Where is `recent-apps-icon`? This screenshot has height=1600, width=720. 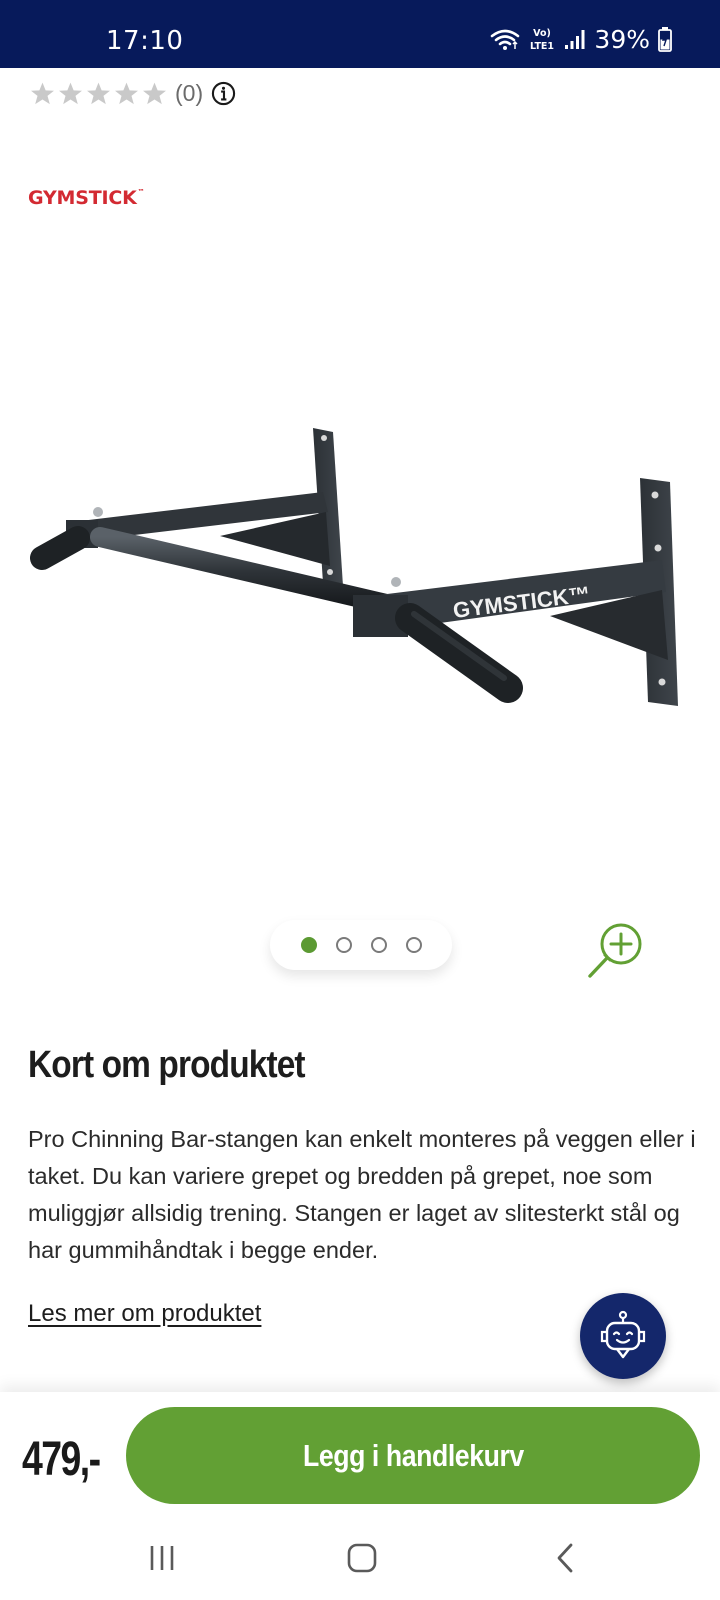
recent-apps-icon is located at coordinates (162, 1558).